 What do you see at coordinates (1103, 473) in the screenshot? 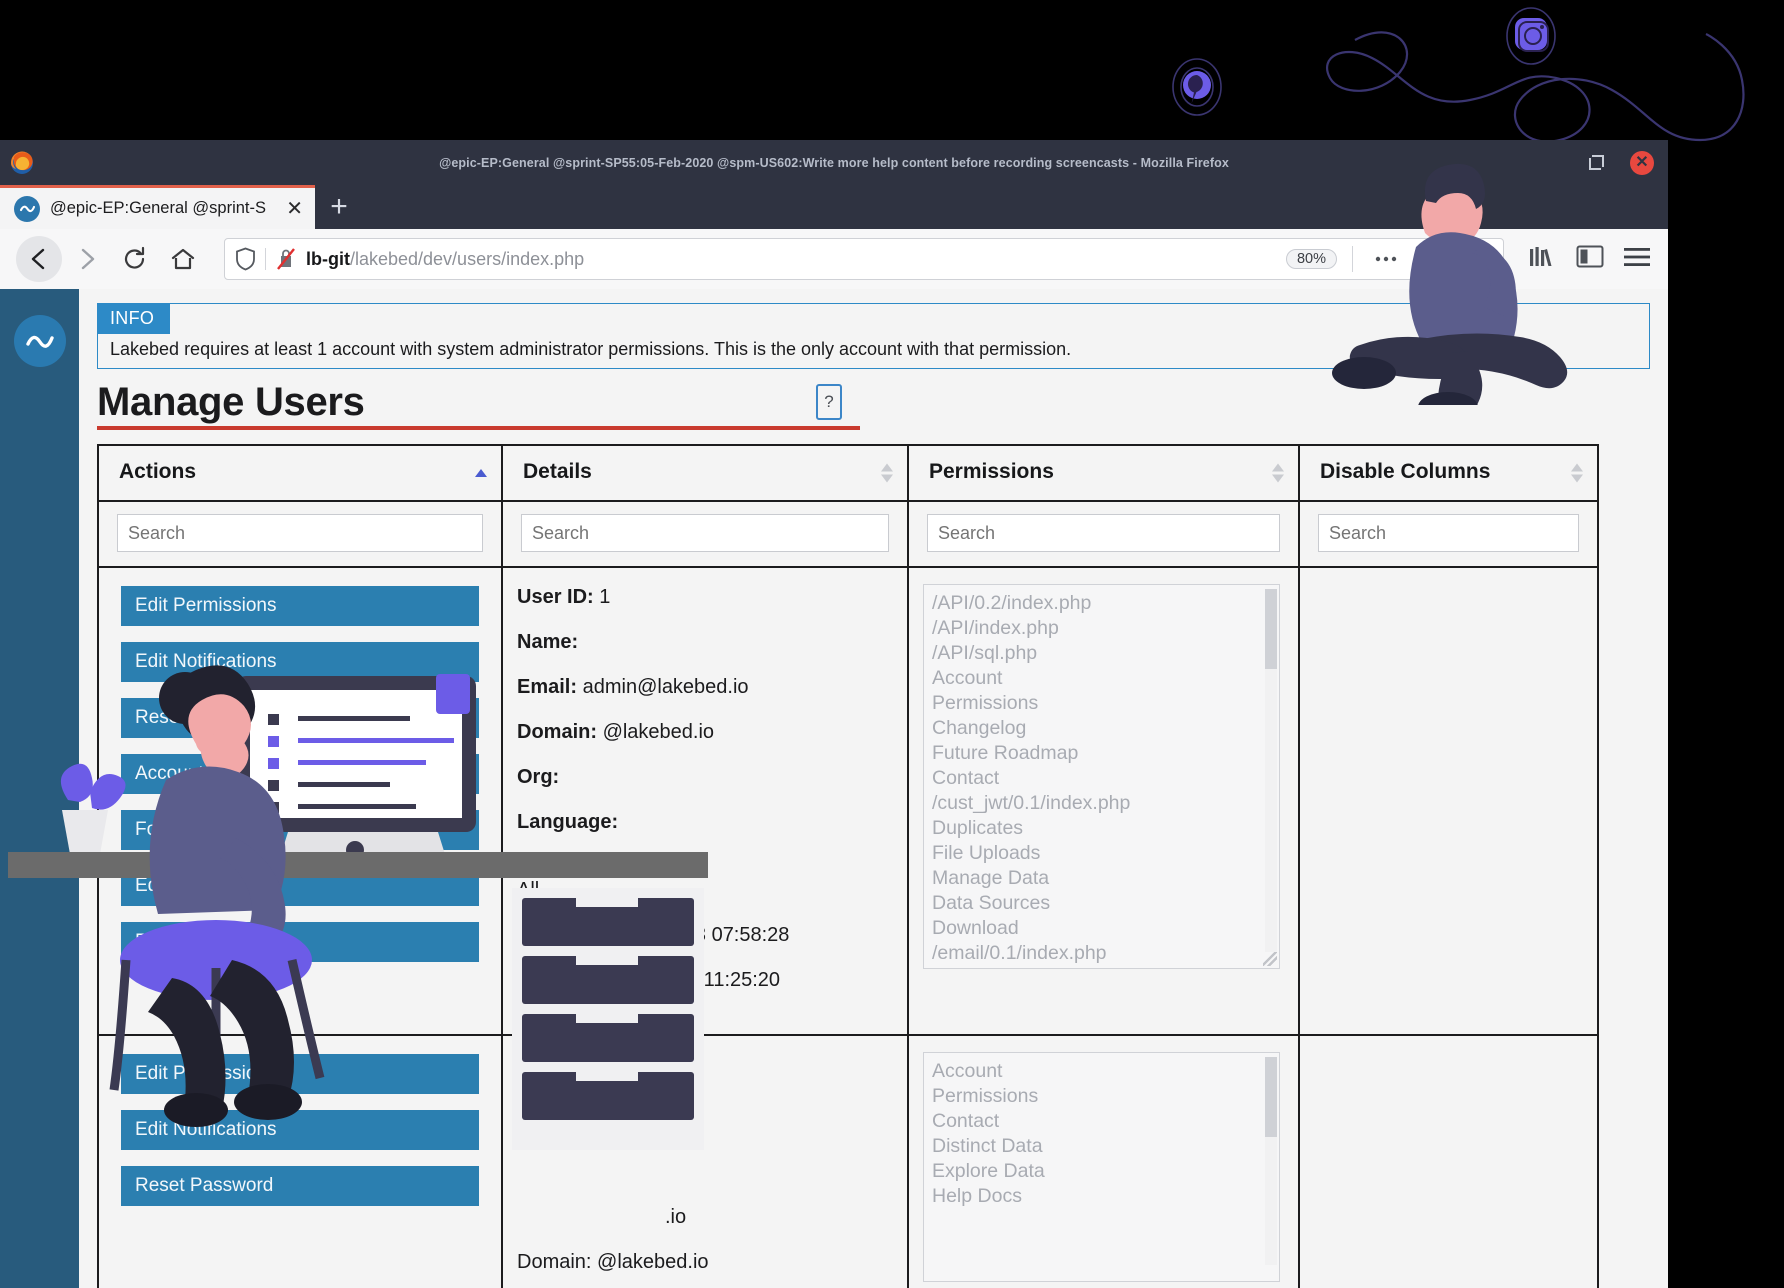
I see `column-header-permissions: Permissions` at bounding box center [1103, 473].